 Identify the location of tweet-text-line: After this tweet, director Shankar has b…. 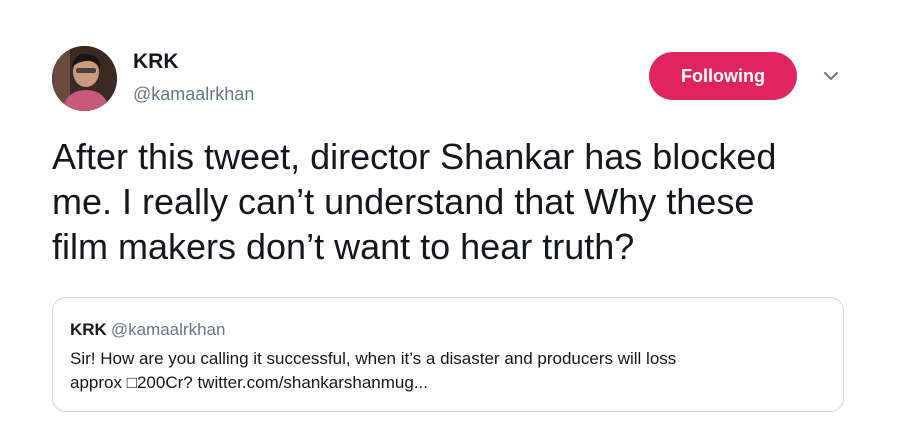
(414, 156).